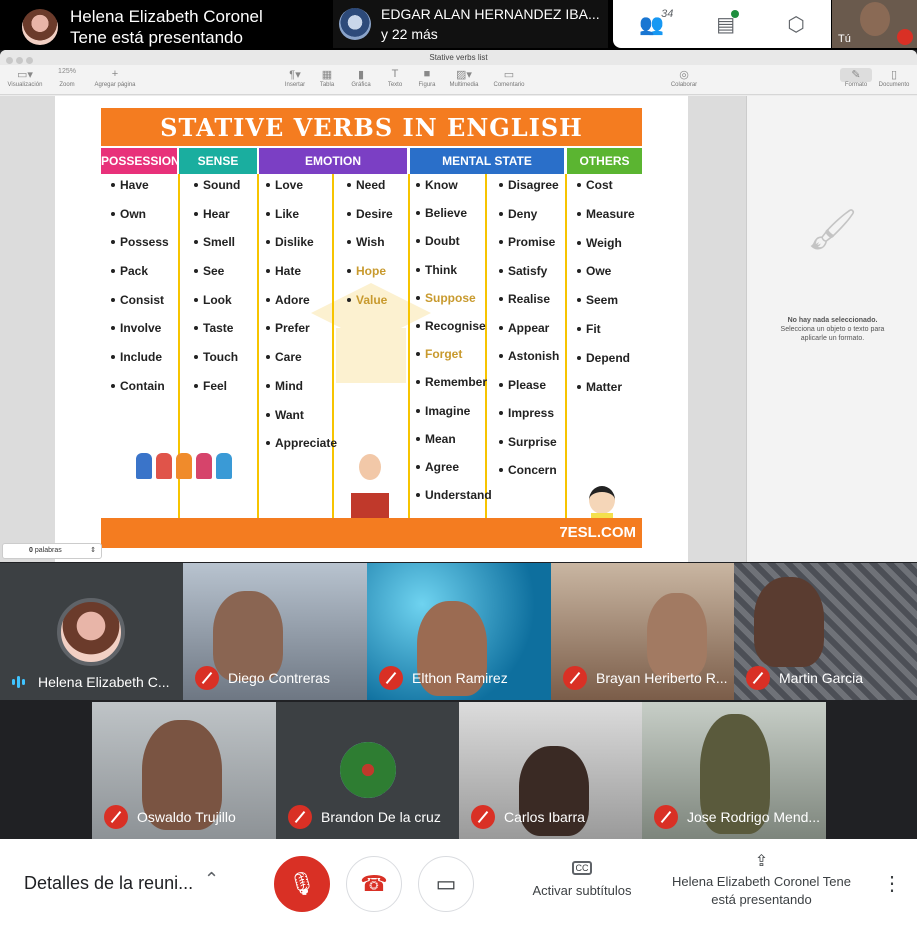 The width and height of the screenshot is (917, 927). I want to click on verb-item: Know, so click(454, 192).